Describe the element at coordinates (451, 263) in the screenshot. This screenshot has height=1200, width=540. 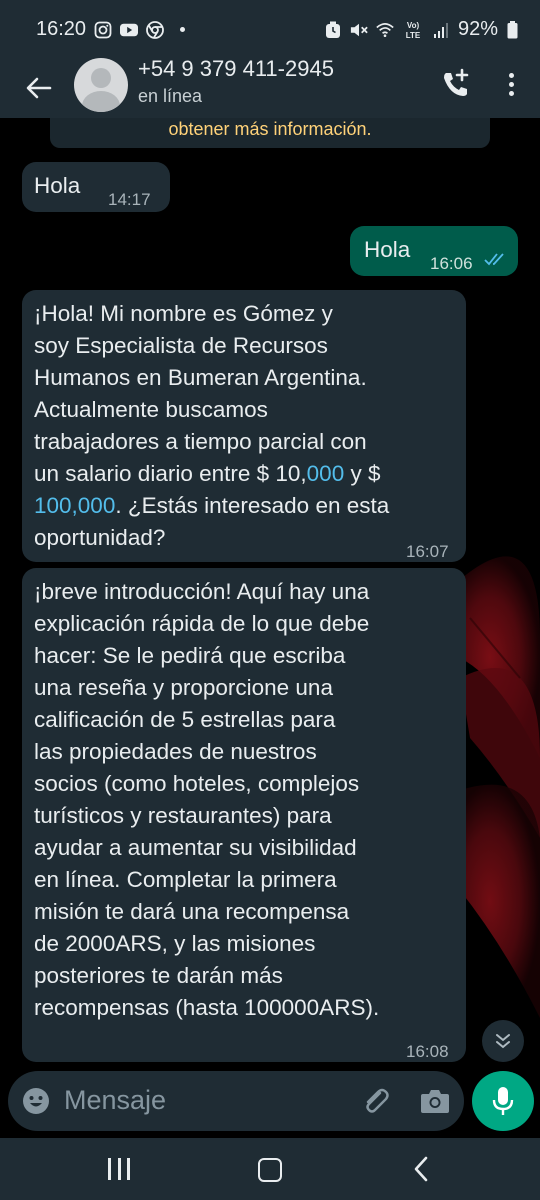
I see `message-time: 16:06` at that location.